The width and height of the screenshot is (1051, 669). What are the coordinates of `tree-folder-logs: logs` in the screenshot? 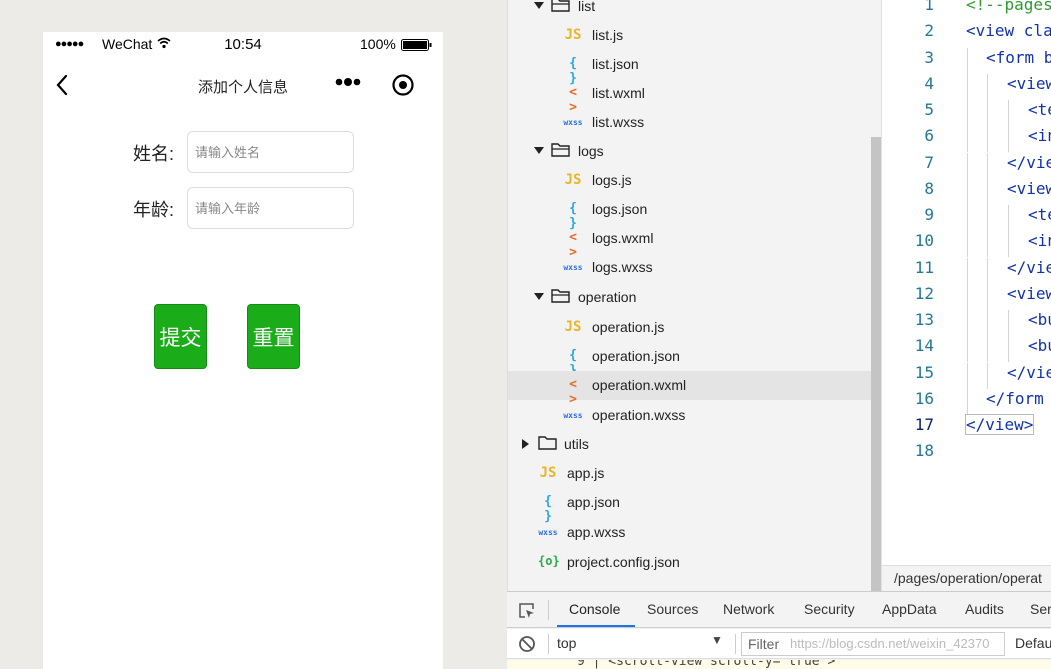 It's located at (690, 151).